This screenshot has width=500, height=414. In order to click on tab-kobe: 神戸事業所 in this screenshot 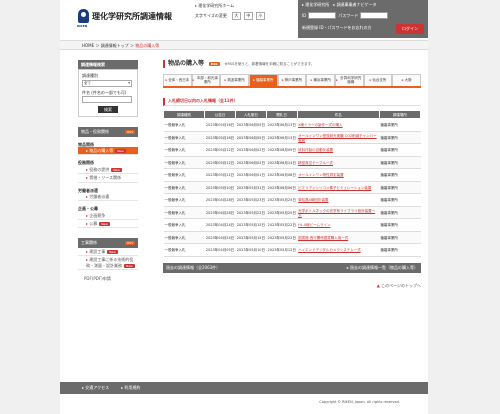, I will do `click(292, 80)`.